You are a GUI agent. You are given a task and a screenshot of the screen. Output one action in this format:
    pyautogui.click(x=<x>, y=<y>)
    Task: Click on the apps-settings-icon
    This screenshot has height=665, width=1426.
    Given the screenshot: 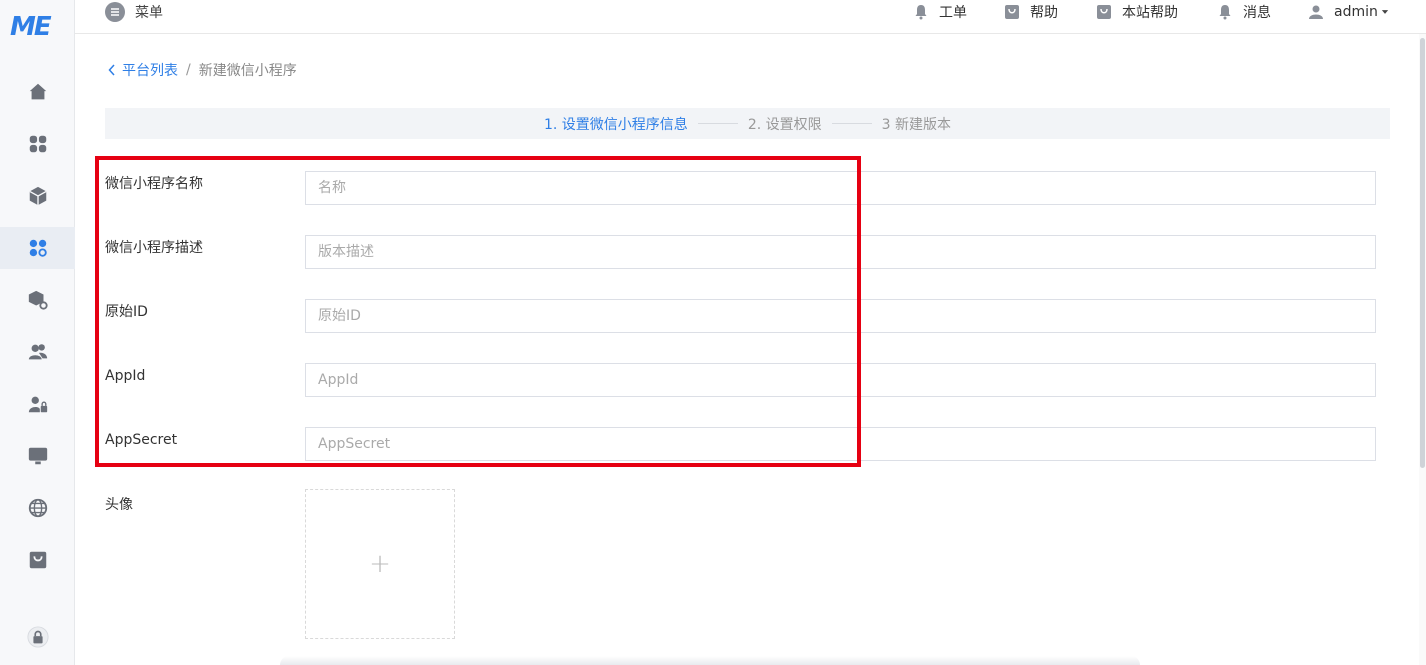 What is the action you would take?
    pyautogui.click(x=38, y=248)
    